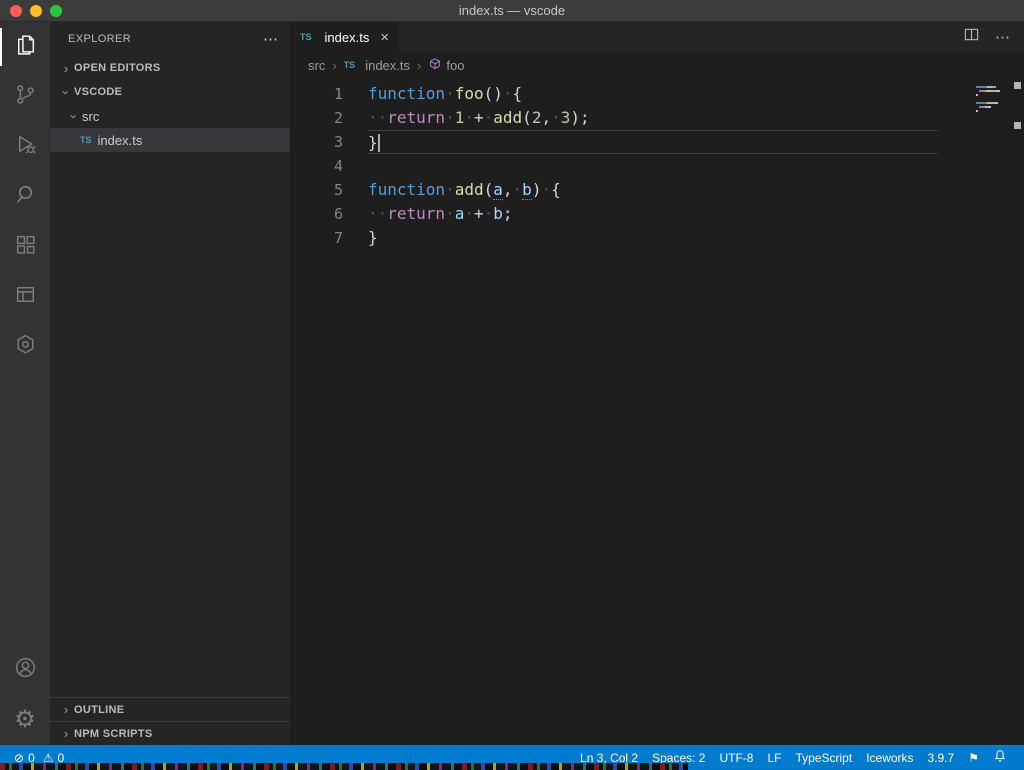 This screenshot has height=770, width=1024. I want to click on npm-scripts-section: › NPM SCRIPTS, so click(170, 733).